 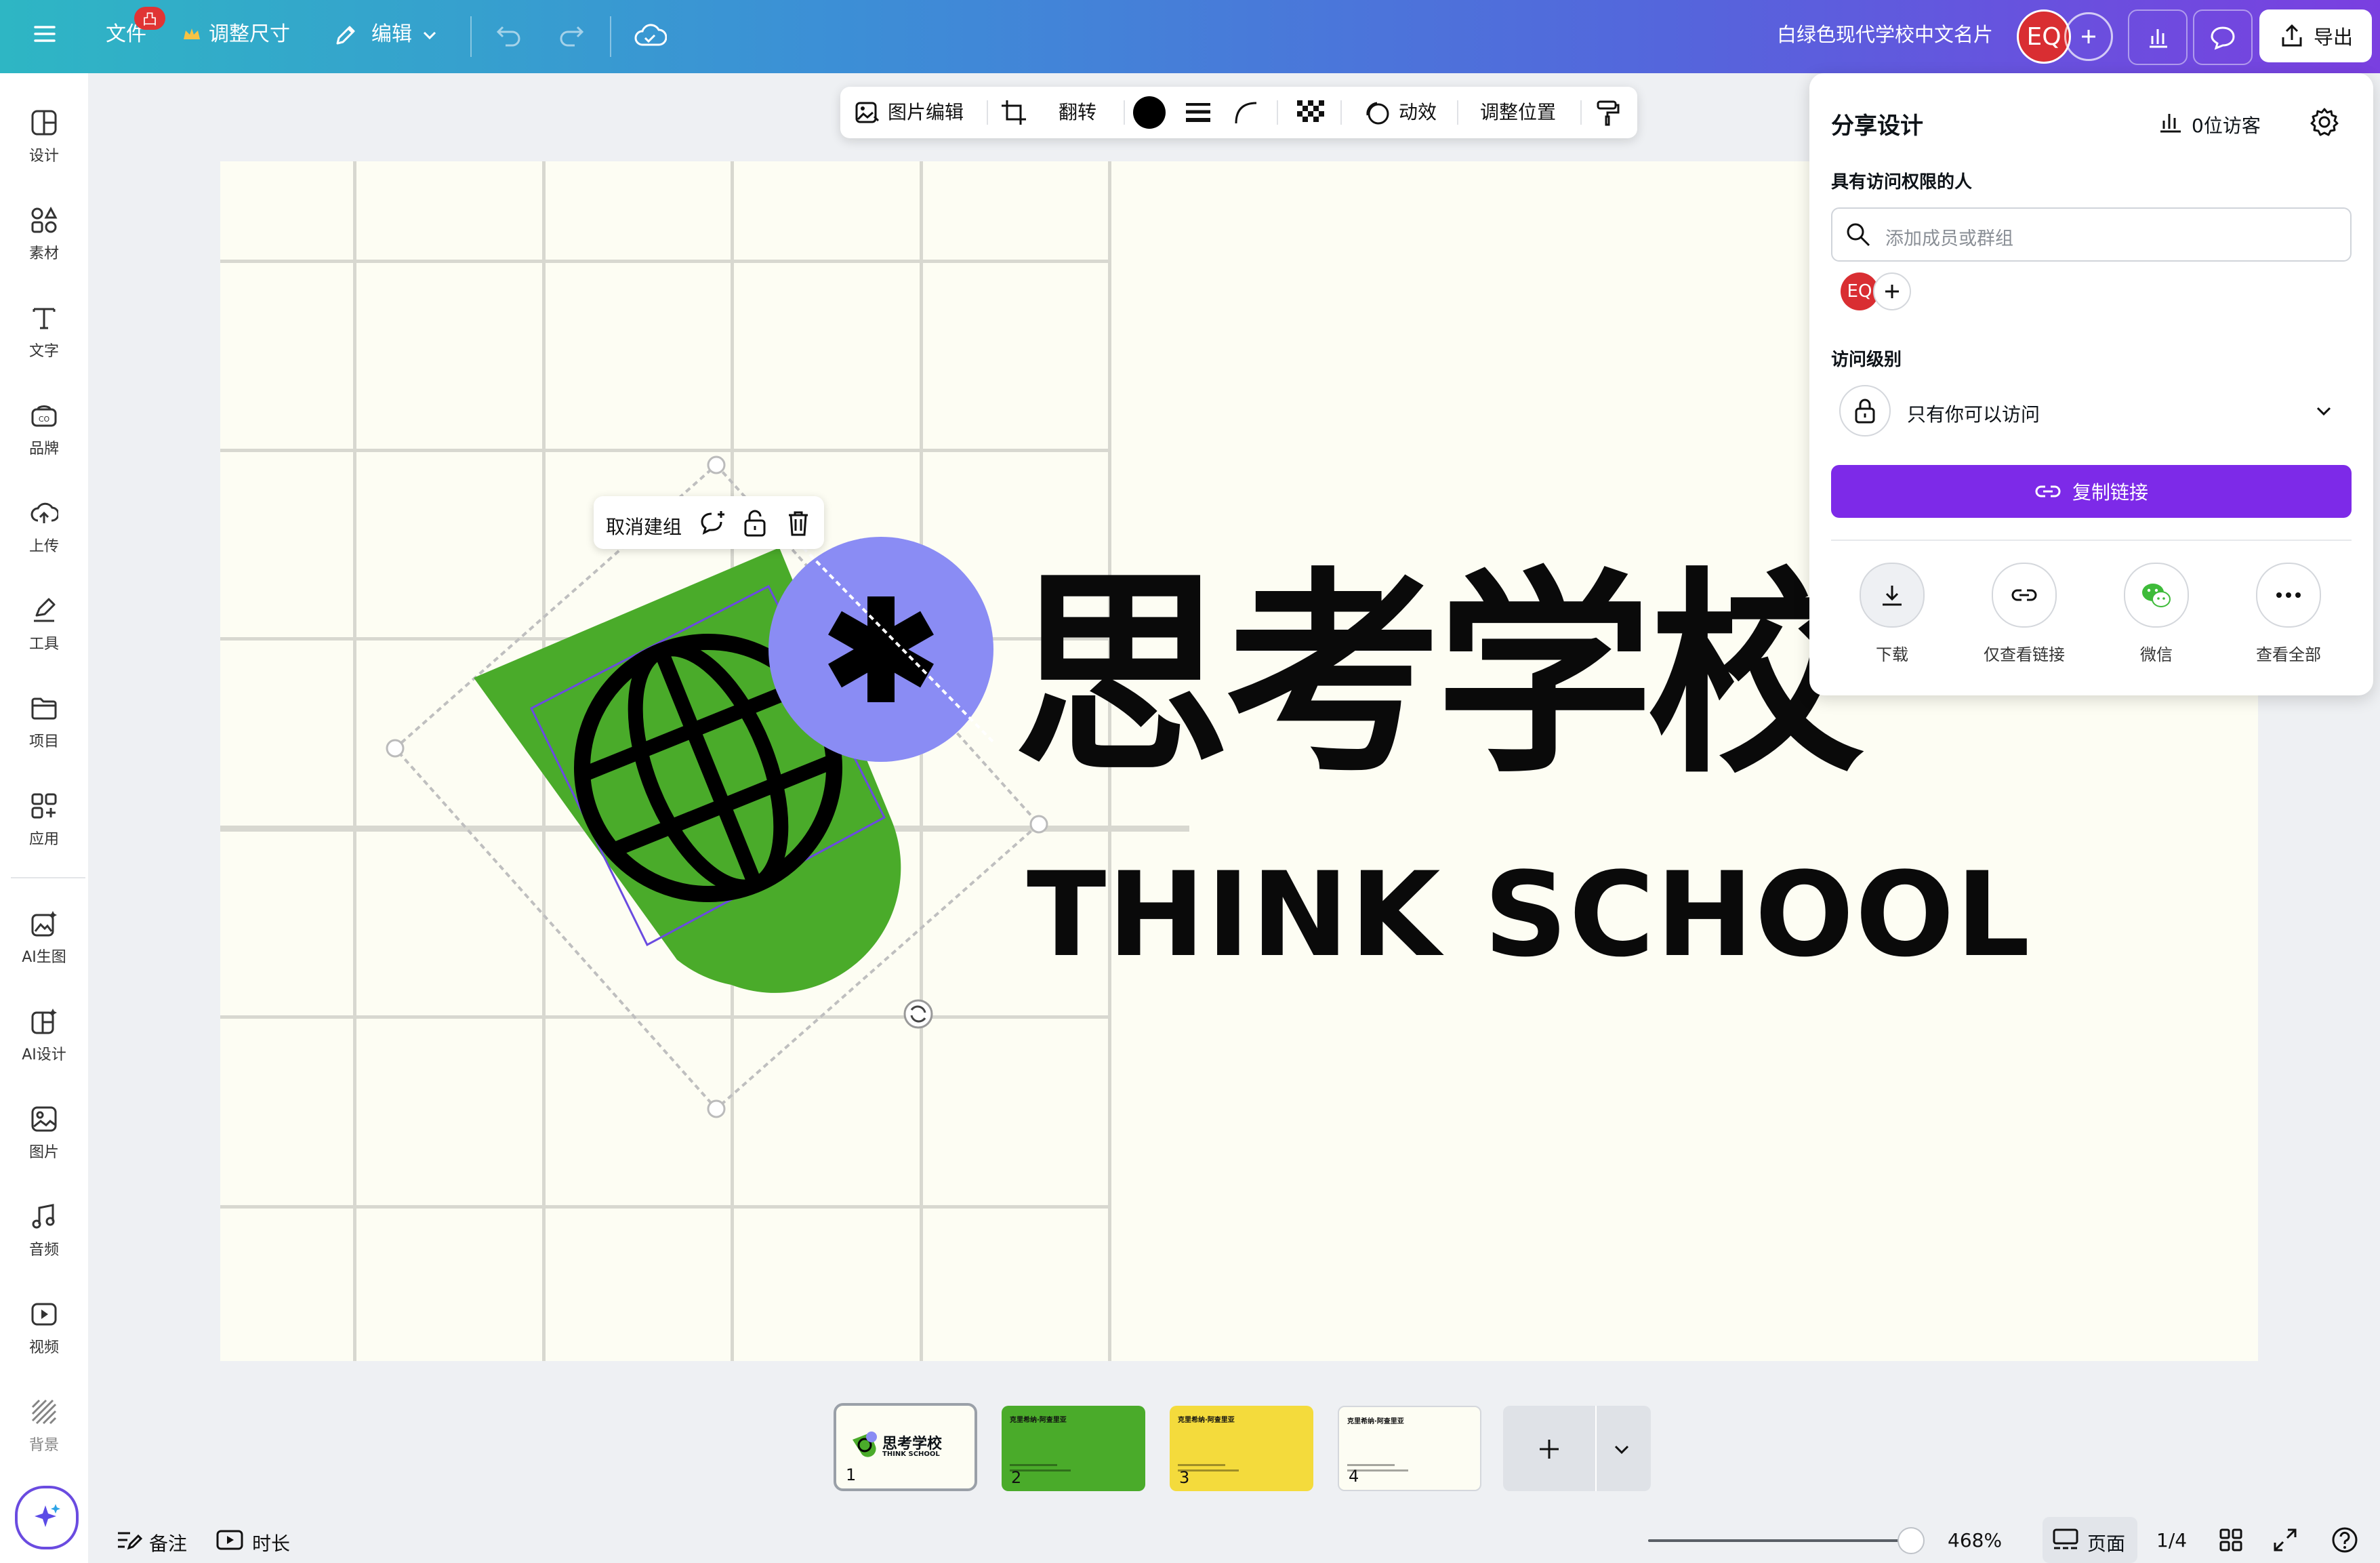 I want to click on zoom-level: 468%, so click(x=1975, y=1540).